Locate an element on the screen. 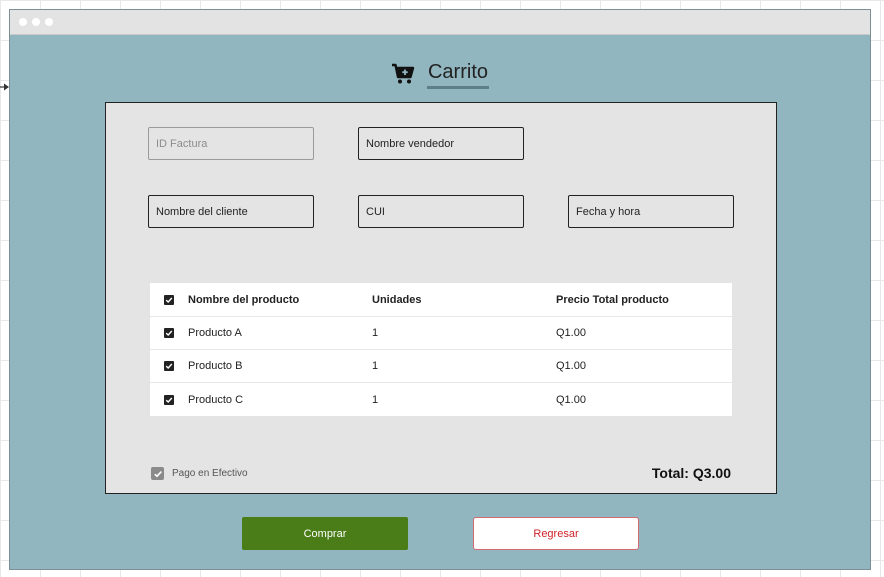 The height and width of the screenshot is (577, 884). cash-payment-label: Pago en Efectivo is located at coordinates (210, 473).